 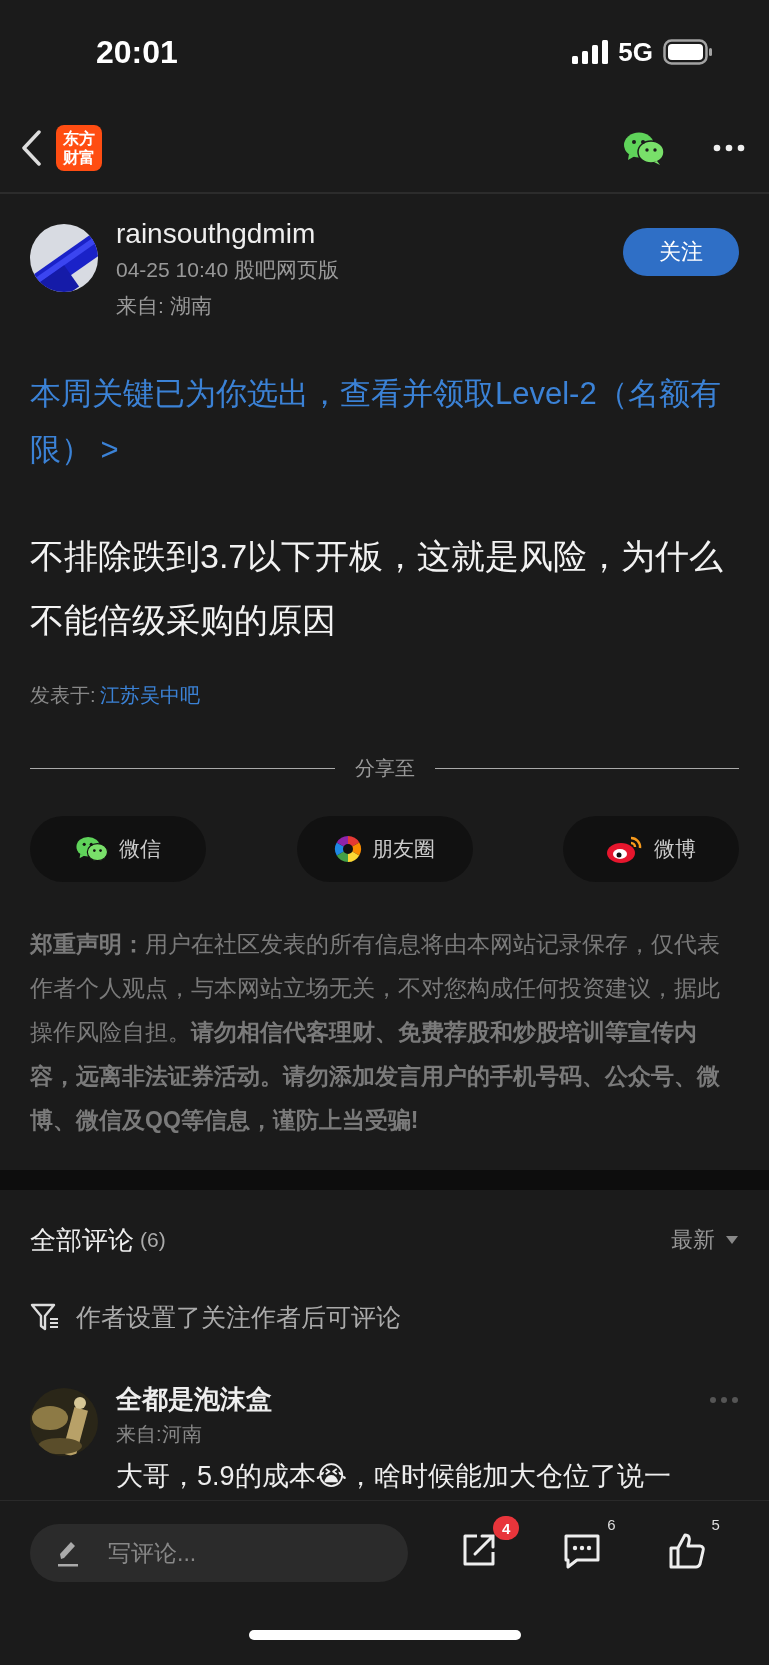 What do you see at coordinates (238, 1317) in the screenshot?
I see `comment-notice: 作者设置了关注作者后可评论` at bounding box center [238, 1317].